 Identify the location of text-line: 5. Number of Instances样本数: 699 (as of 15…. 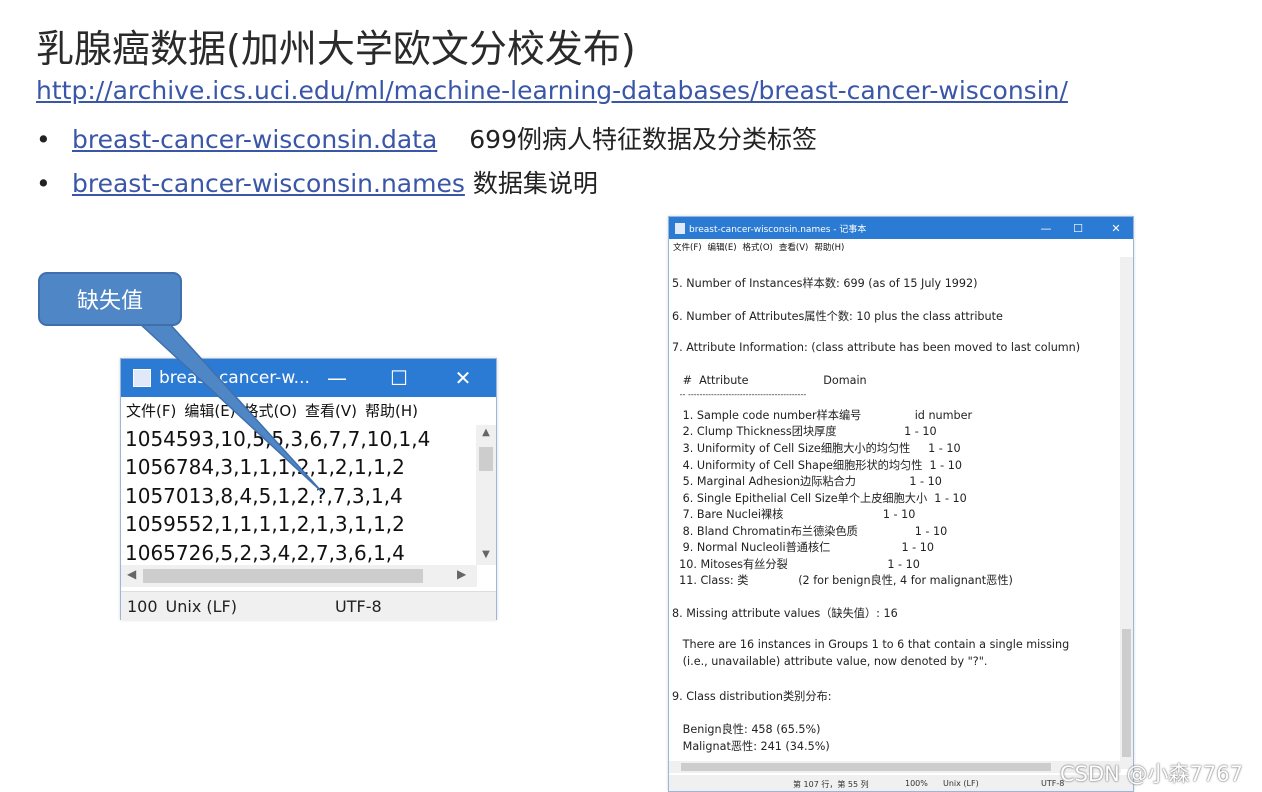
(825, 283).